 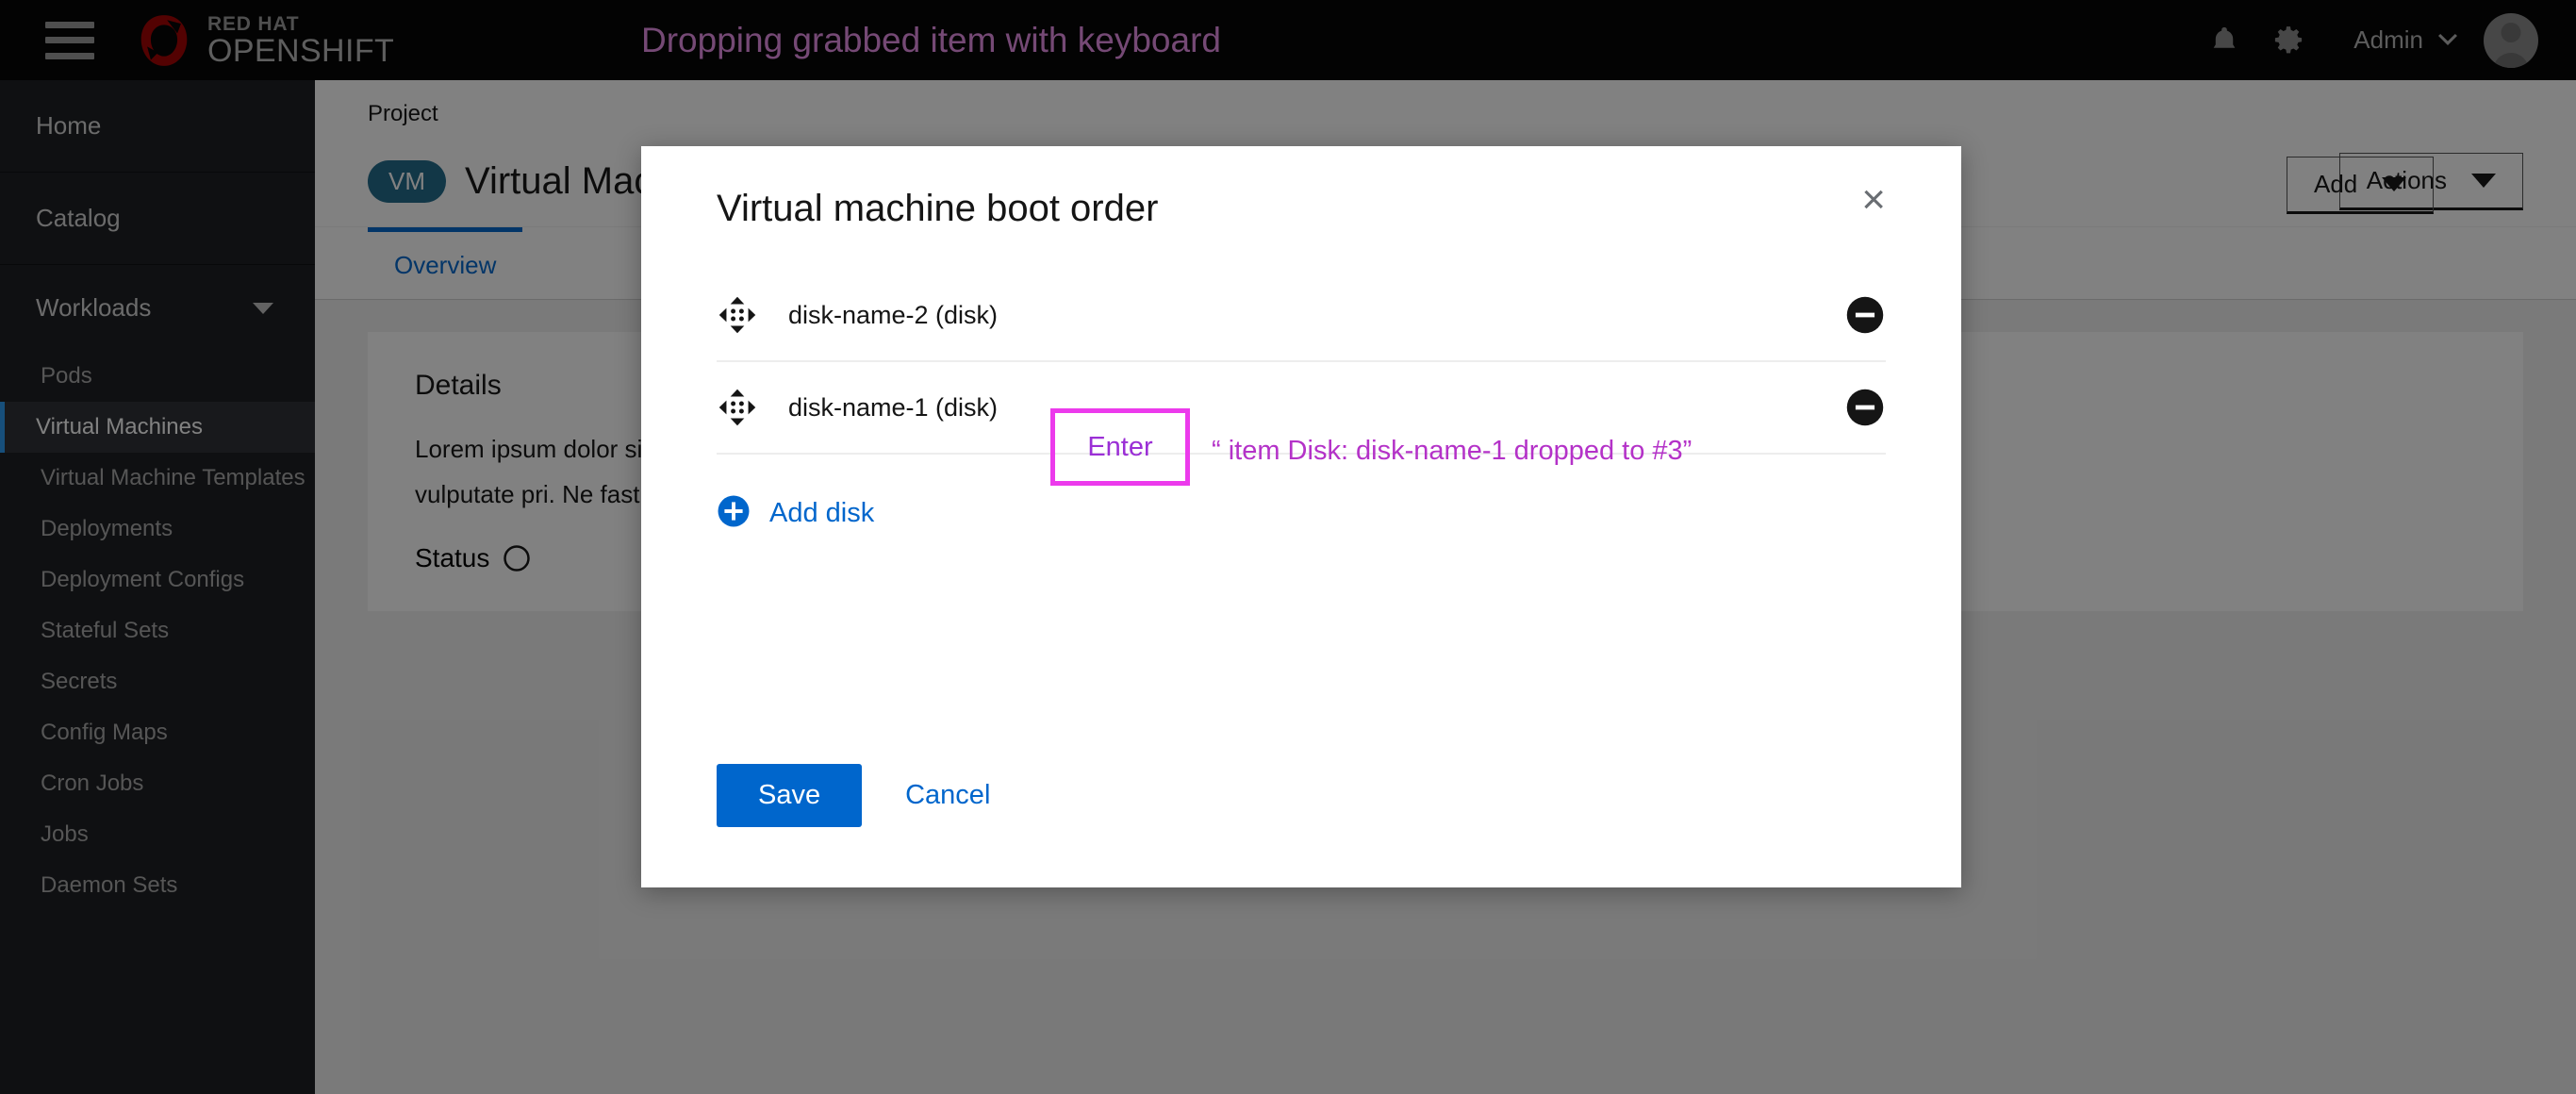 What do you see at coordinates (822, 513) in the screenshot?
I see `add-disk-label: Add disk` at bounding box center [822, 513].